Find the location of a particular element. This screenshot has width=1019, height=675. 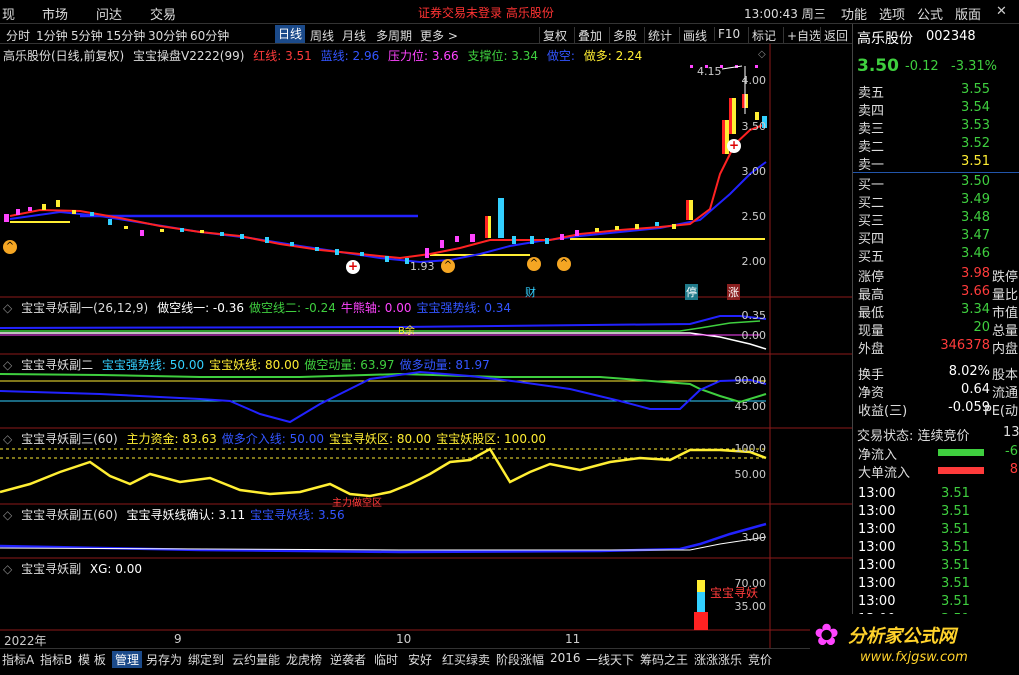

bottom-tab: 临时 is located at coordinates (386, 659).